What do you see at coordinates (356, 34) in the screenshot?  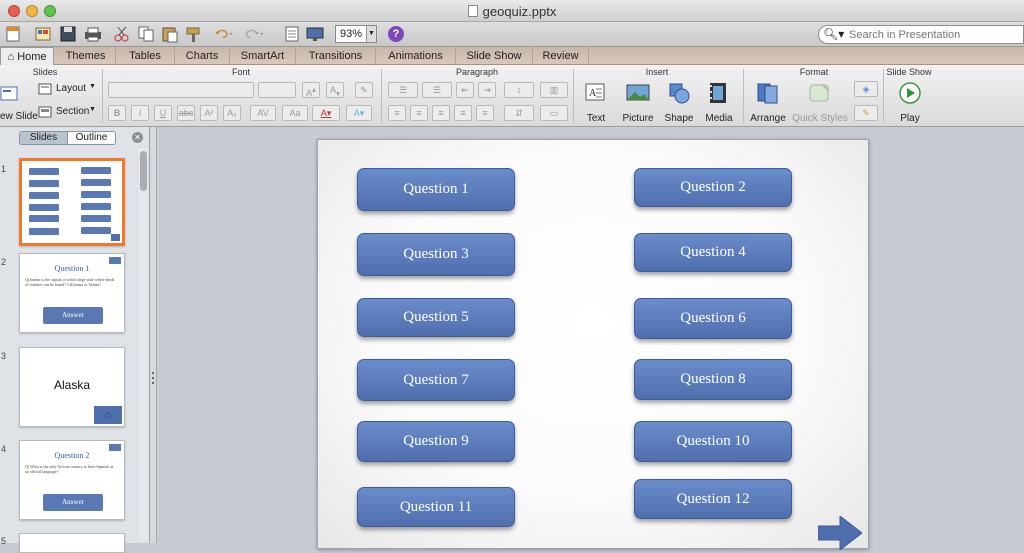 I see `zoom-select: 93% ▼` at bounding box center [356, 34].